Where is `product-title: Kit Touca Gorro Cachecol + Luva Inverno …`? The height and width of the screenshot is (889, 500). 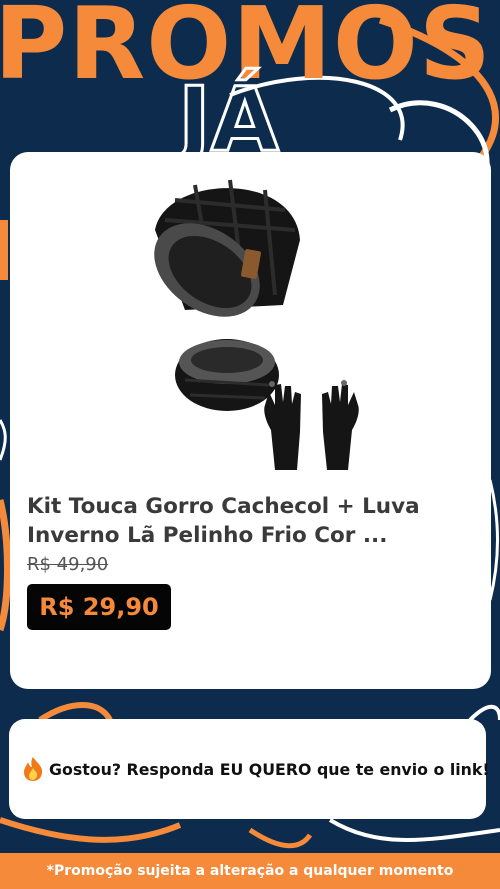 product-title: Kit Touca Gorro Cachecol + Luva Inverno … is located at coordinates (247, 521).